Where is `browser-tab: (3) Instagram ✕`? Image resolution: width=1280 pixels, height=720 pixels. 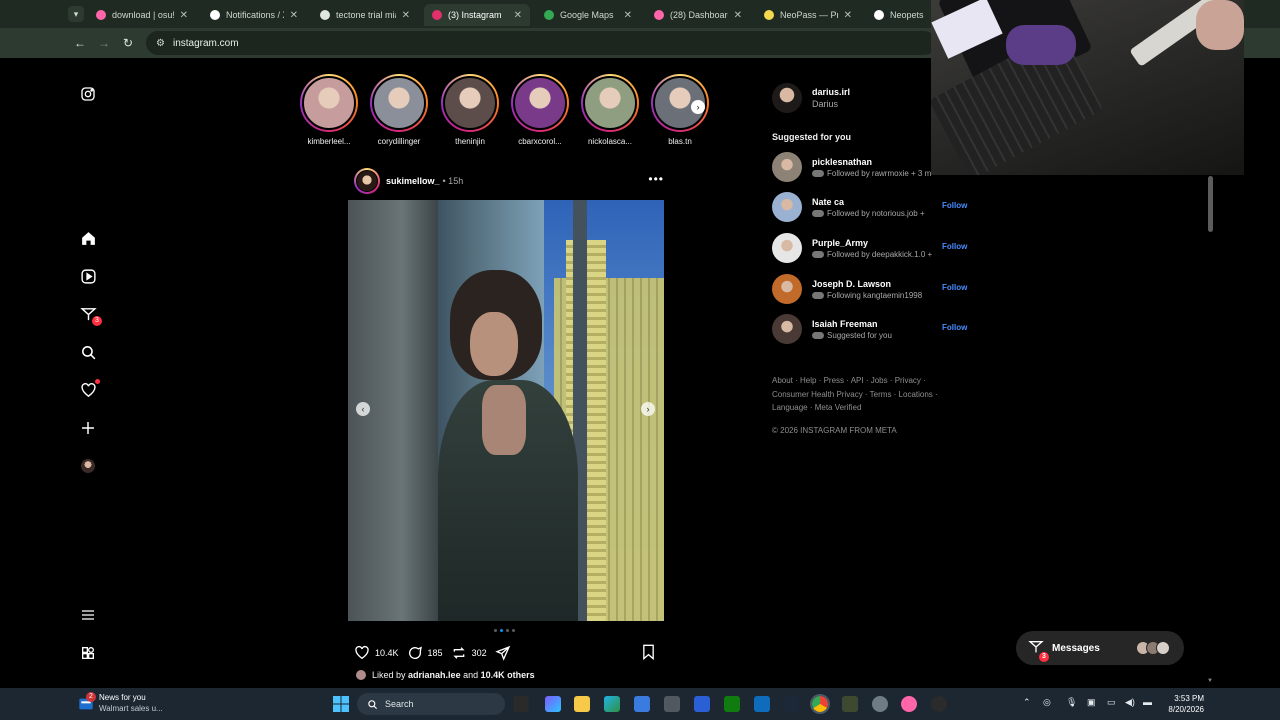
browser-tab: (3) Instagram ✕ is located at coordinates (477, 15).